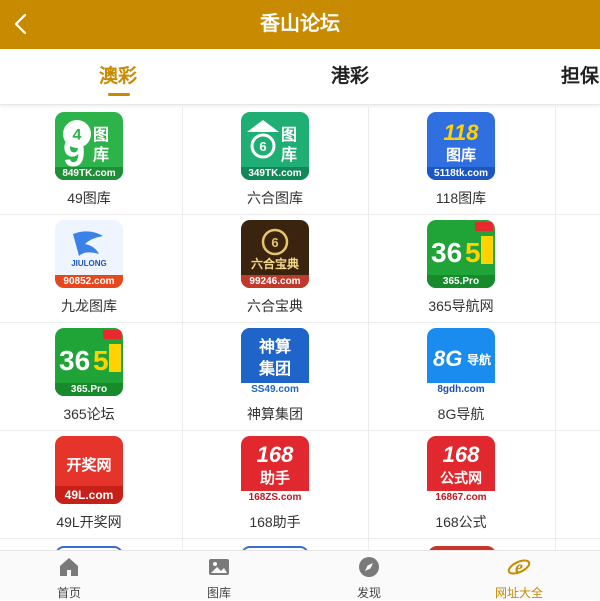  I want to click on site-label: 49图库, so click(89, 198).